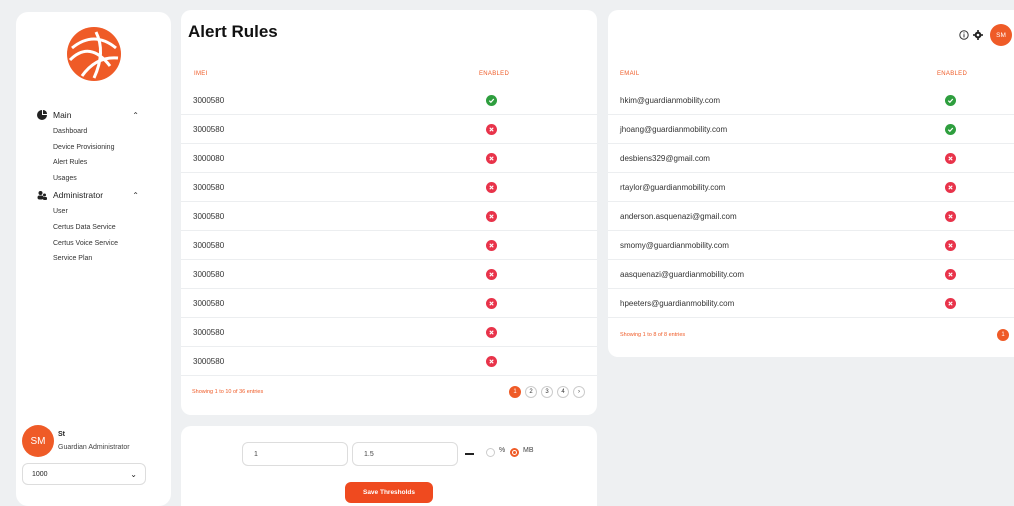  I want to click on pagination: 1, so click(1003, 335).